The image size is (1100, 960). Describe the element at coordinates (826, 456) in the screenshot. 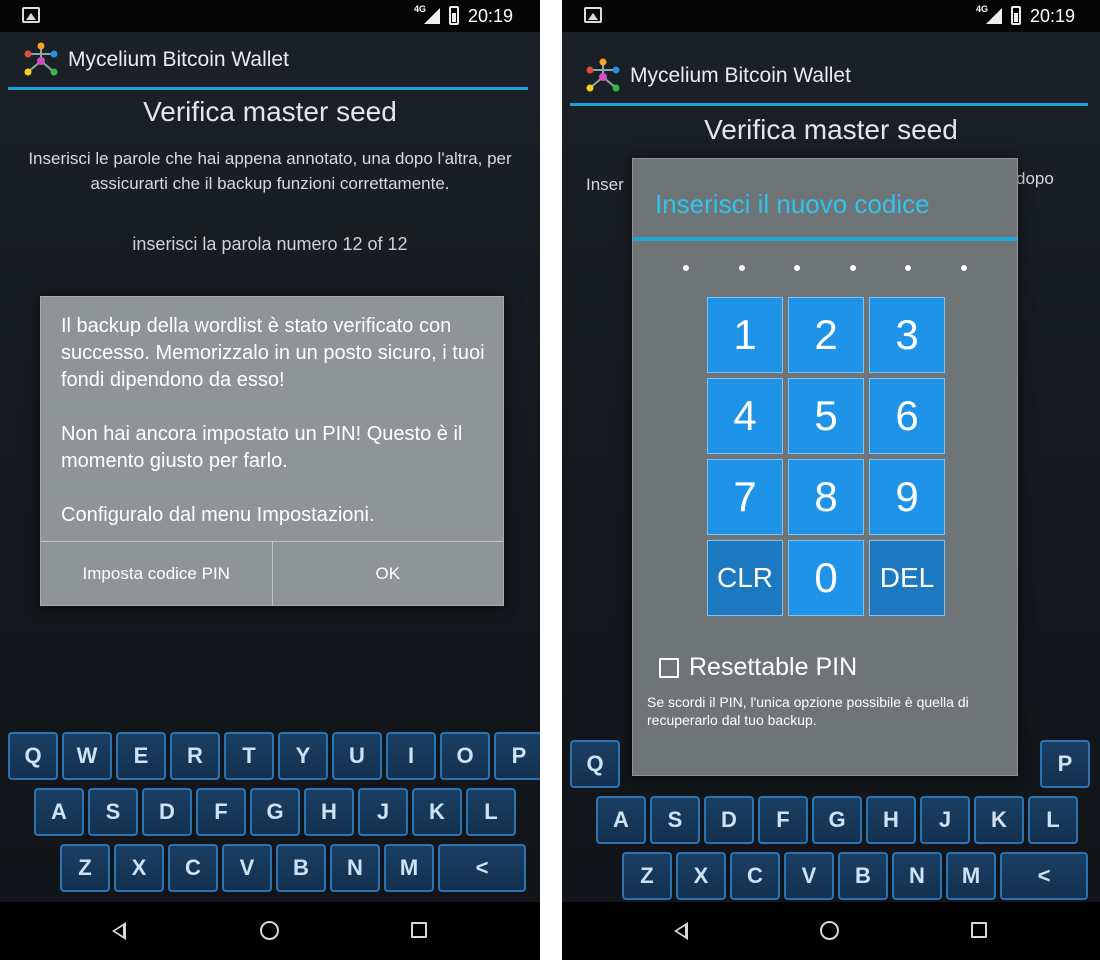

I see `pin-keypad: 1 2 3 4 5 6 7 8 9 CLR 0 DEL` at that location.